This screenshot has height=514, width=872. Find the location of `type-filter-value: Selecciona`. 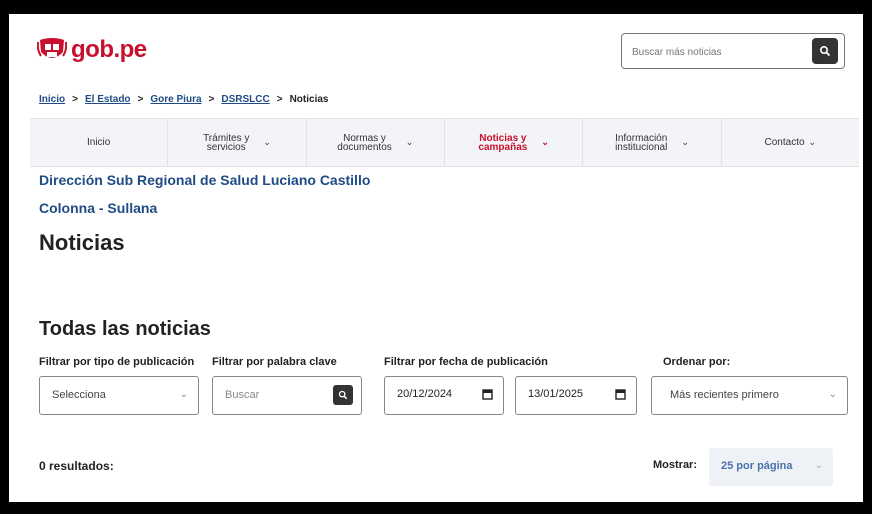

type-filter-value: Selecciona is located at coordinates (79, 395).